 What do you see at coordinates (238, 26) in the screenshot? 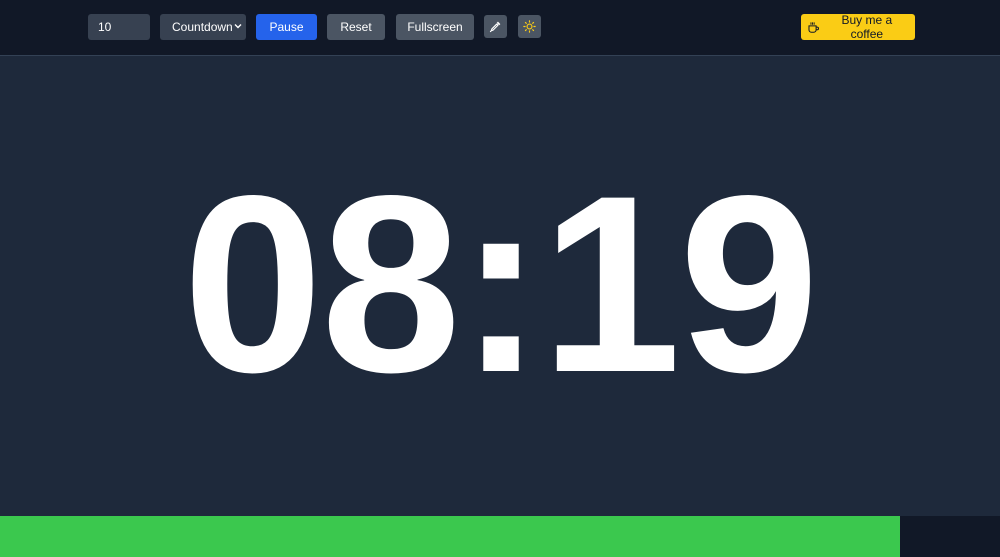
I see `chevron-down-icon` at bounding box center [238, 26].